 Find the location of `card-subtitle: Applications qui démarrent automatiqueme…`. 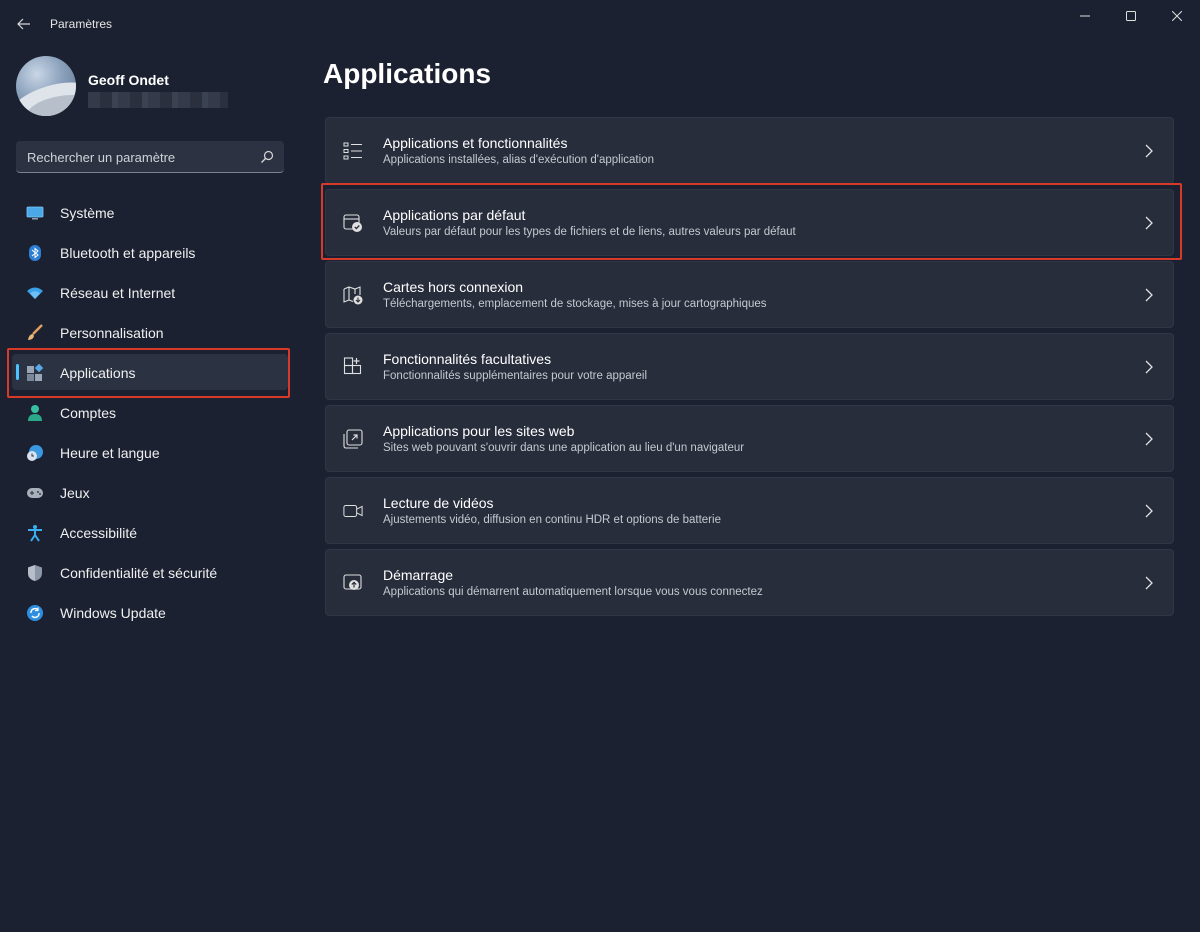

card-subtitle: Applications qui démarrent automatiqueme… is located at coordinates (573, 592).